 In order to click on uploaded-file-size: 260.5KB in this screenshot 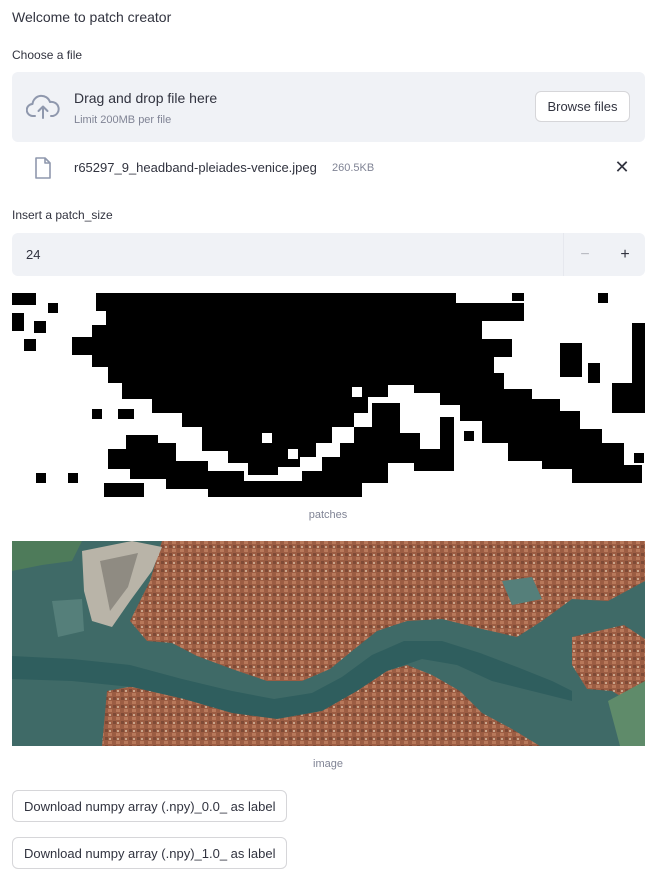, I will do `click(353, 168)`.